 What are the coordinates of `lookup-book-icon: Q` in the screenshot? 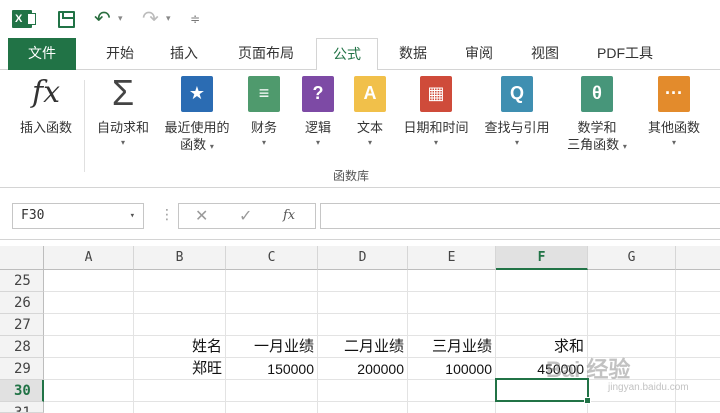 It's located at (517, 94).